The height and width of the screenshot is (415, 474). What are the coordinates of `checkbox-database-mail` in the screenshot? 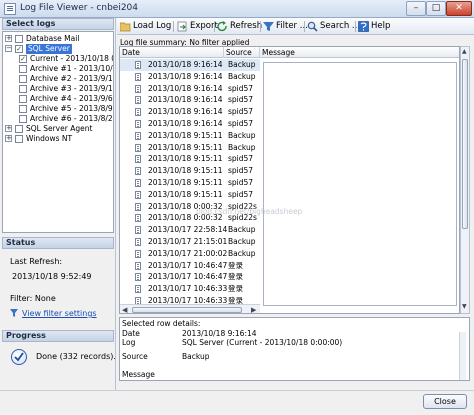 It's located at (19, 39).